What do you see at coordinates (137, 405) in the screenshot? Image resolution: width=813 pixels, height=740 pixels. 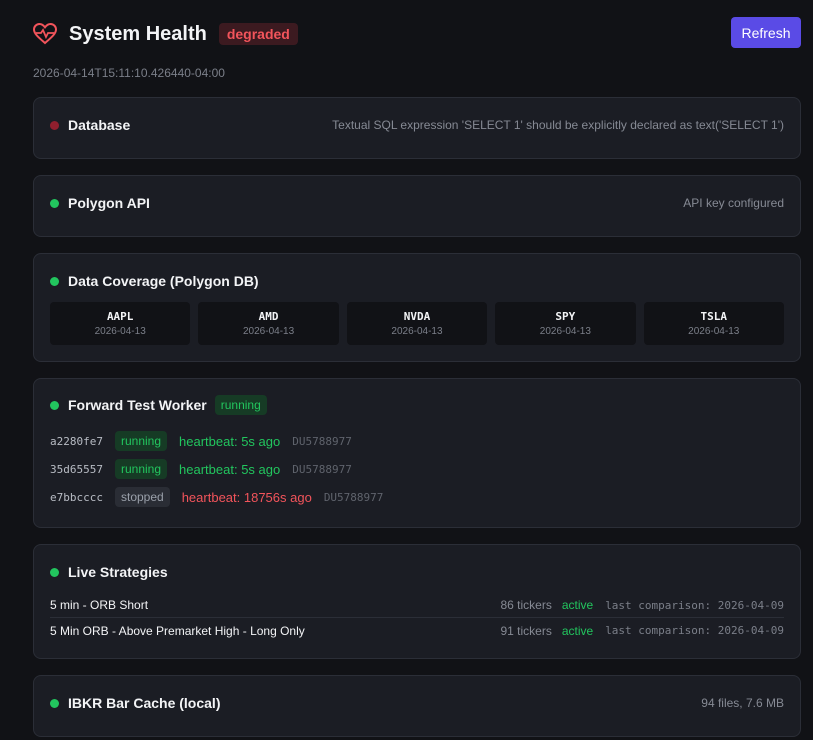 I see `card-title: Forward Test Worker` at bounding box center [137, 405].